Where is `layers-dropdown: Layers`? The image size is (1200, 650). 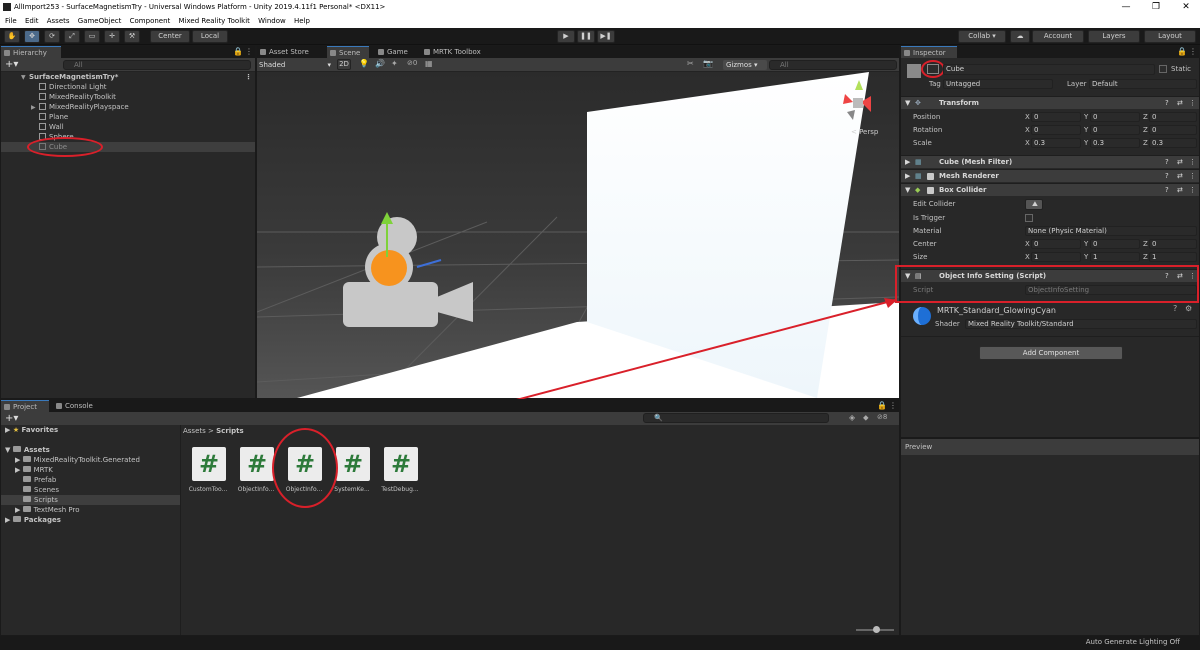
layers-dropdown: Layers is located at coordinates (1114, 36).